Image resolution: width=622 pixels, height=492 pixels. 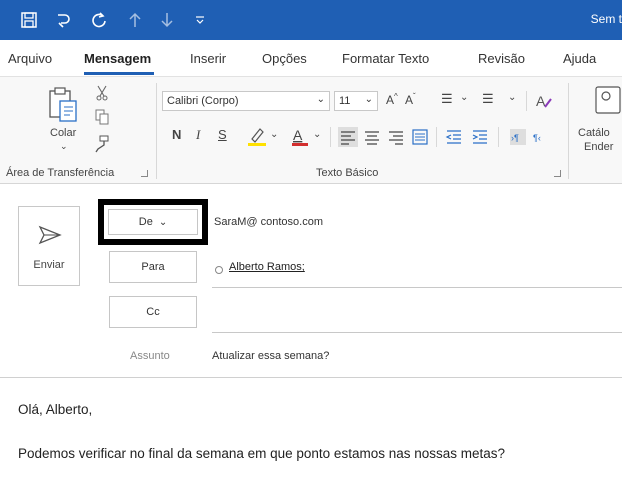 What do you see at coordinates (464, 97) in the screenshot?
I see `bullets-chevron-icon: ⌄` at bounding box center [464, 97].